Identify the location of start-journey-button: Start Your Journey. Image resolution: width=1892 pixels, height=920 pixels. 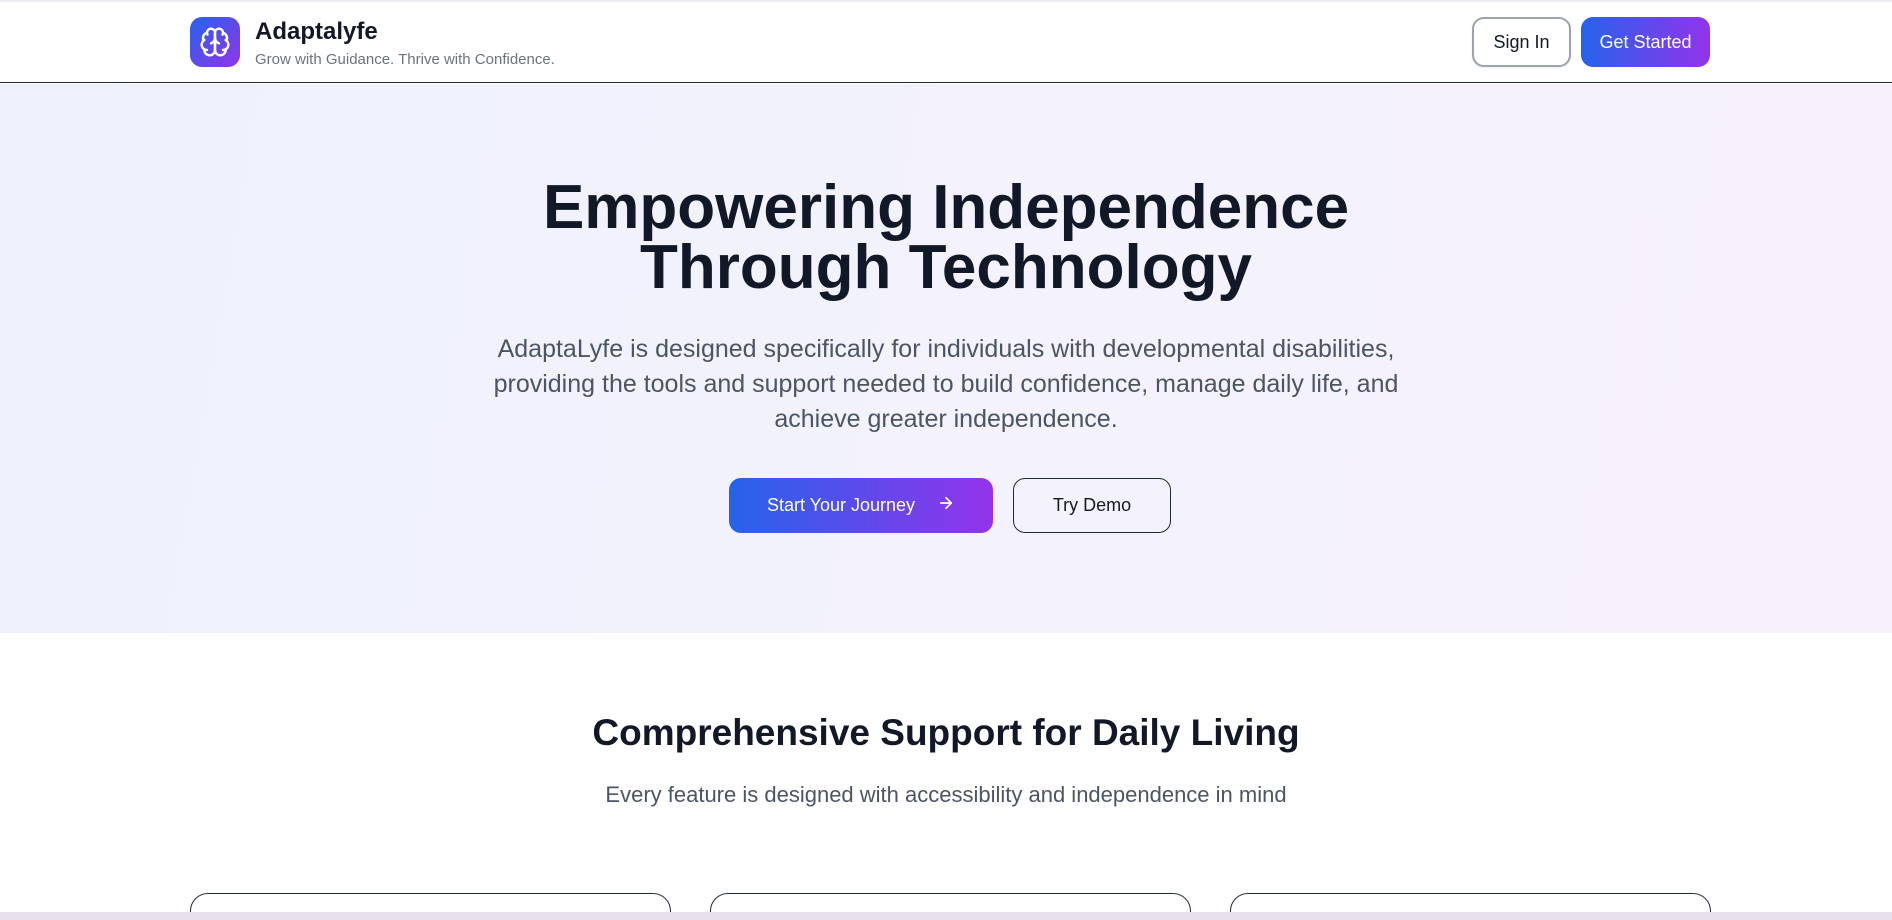
(861, 505).